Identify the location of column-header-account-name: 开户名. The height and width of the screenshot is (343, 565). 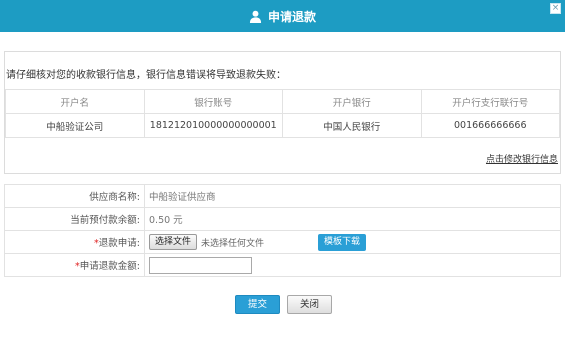
(75, 101).